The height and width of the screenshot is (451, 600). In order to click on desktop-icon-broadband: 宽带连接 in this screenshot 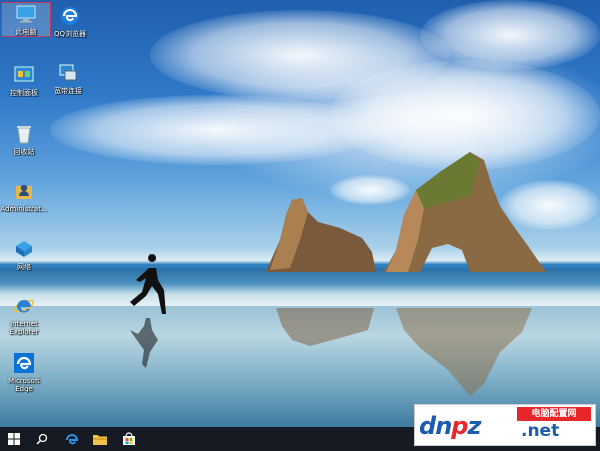, I will do `click(68, 78)`.